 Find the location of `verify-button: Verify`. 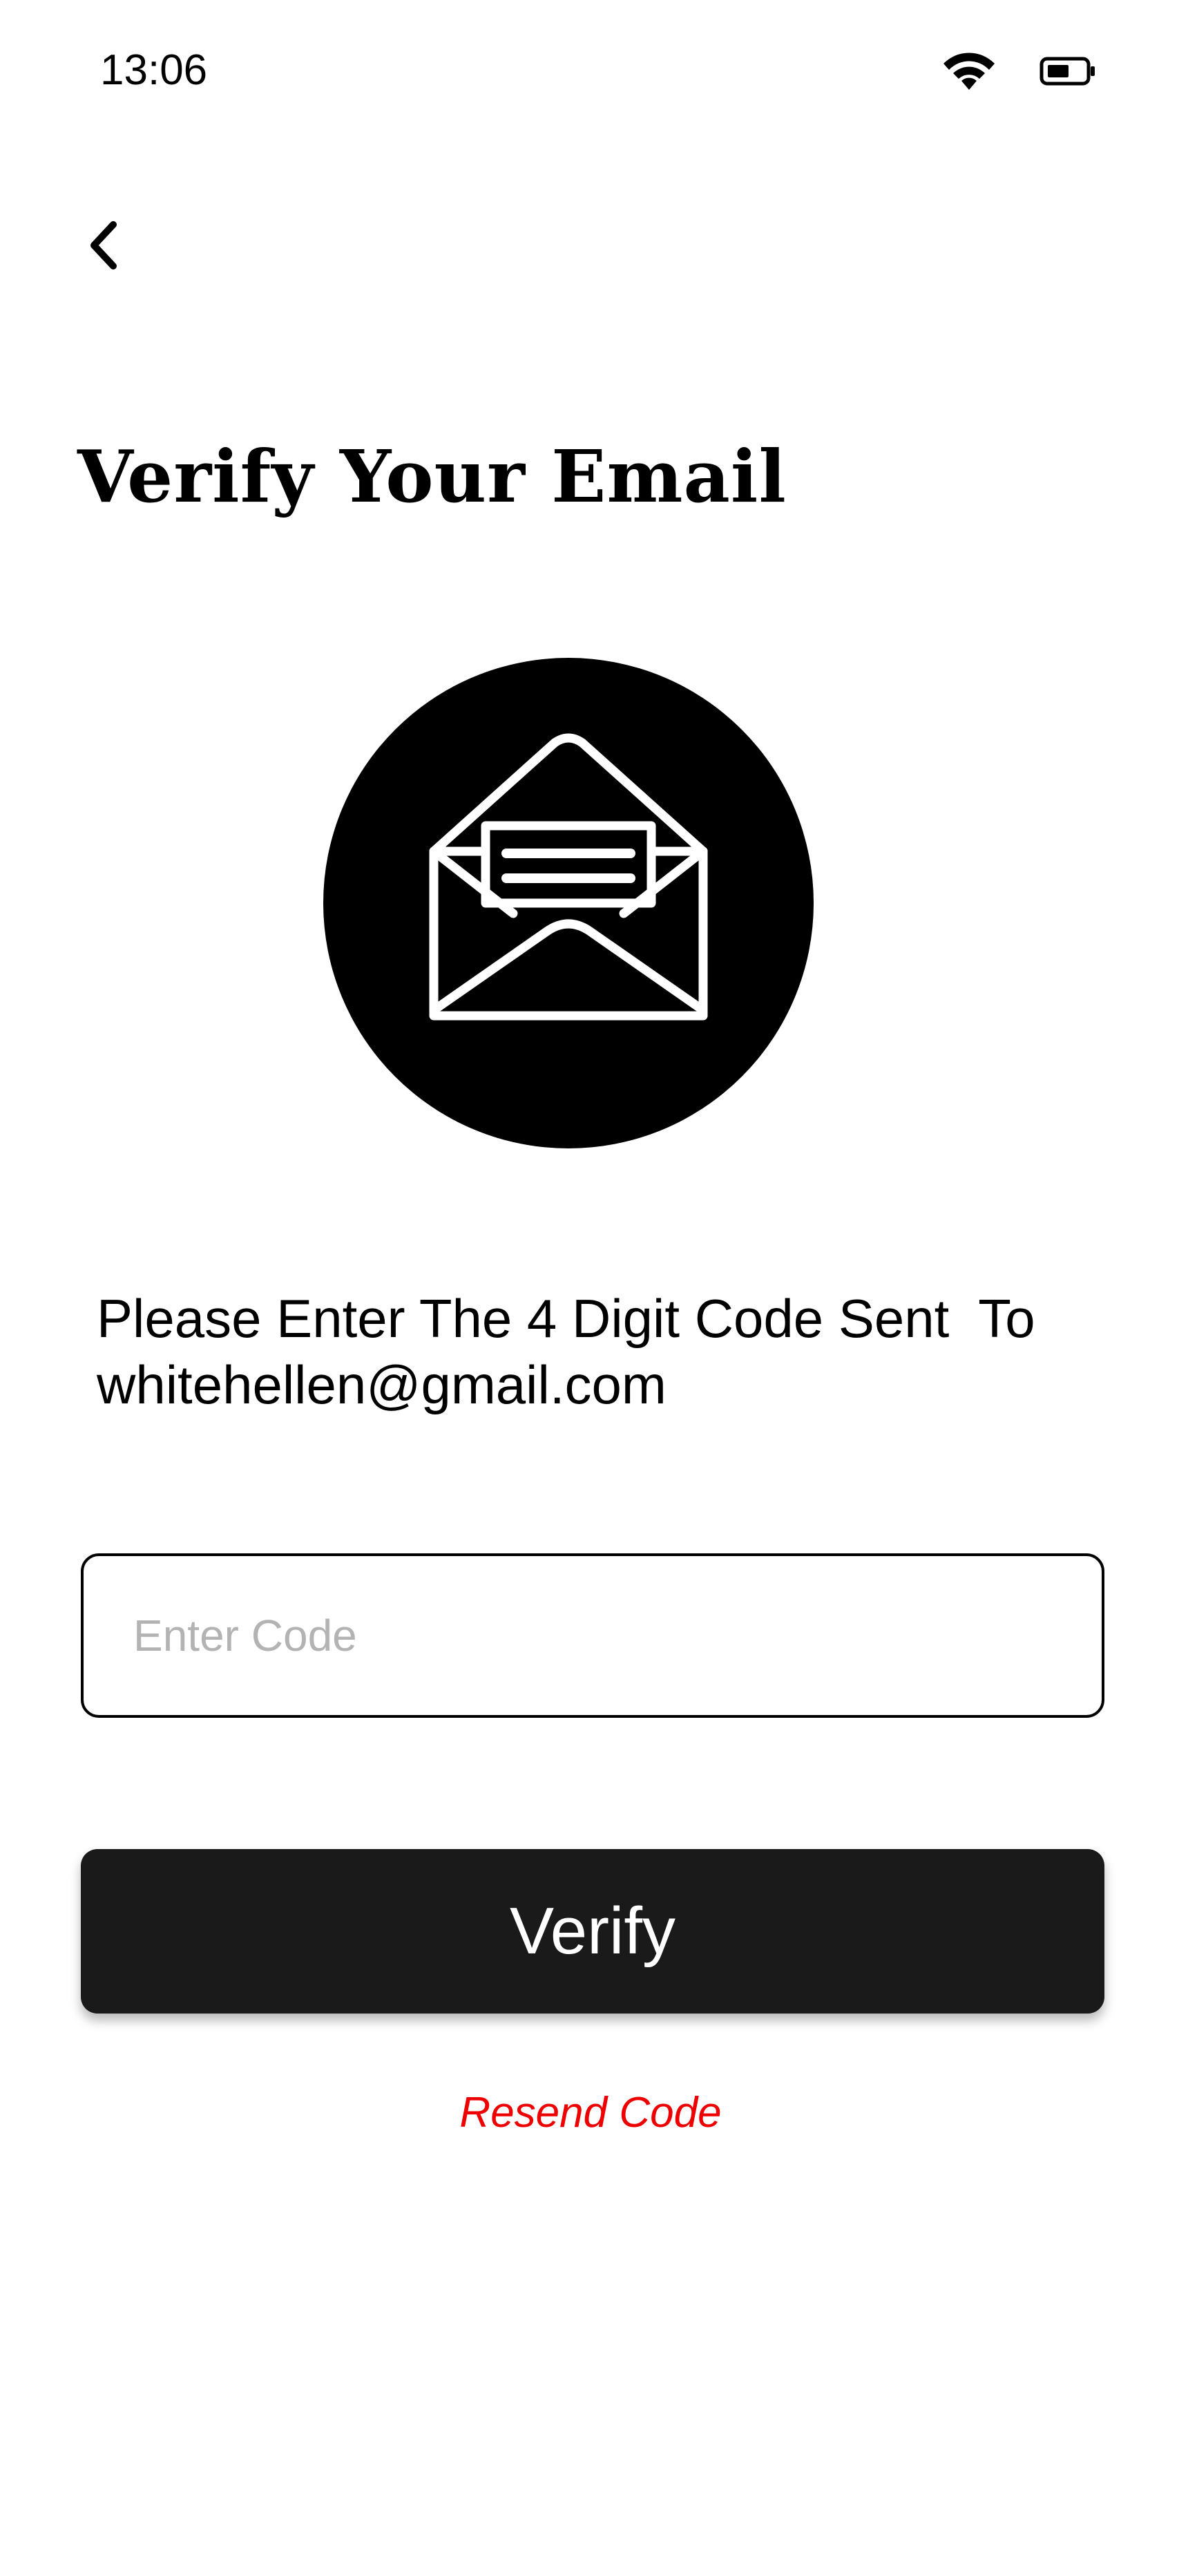

verify-button: Verify is located at coordinates (592, 1931).